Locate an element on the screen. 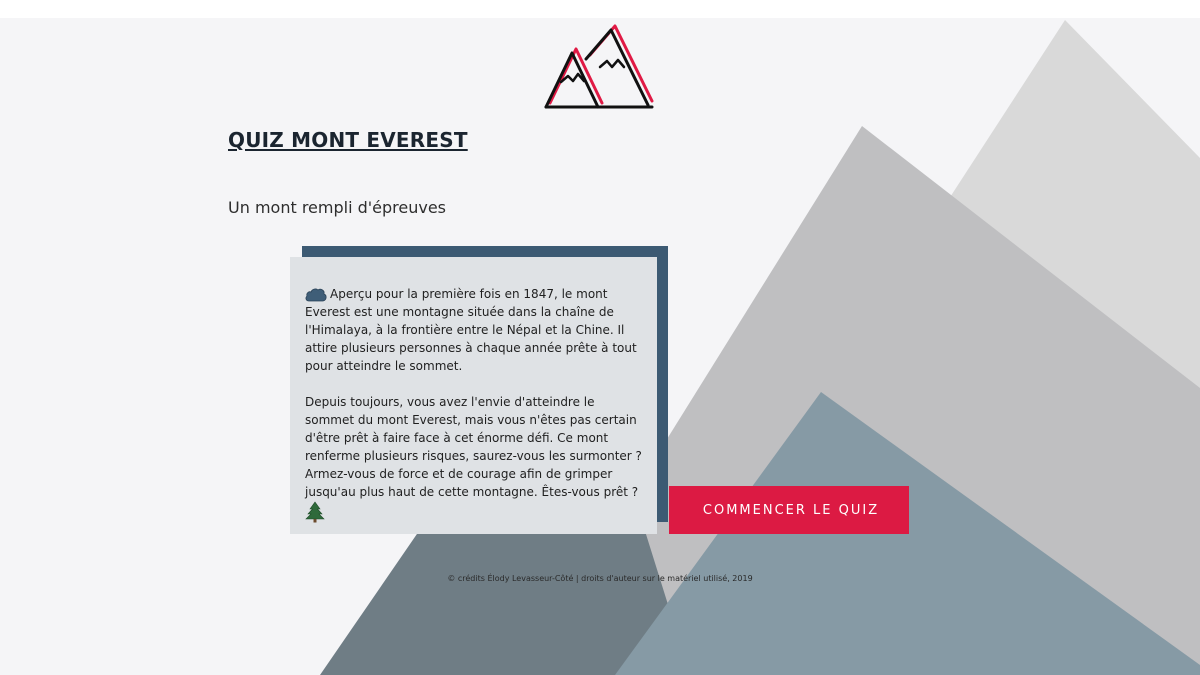  mountain-logo-icon is located at coordinates (599, 66).